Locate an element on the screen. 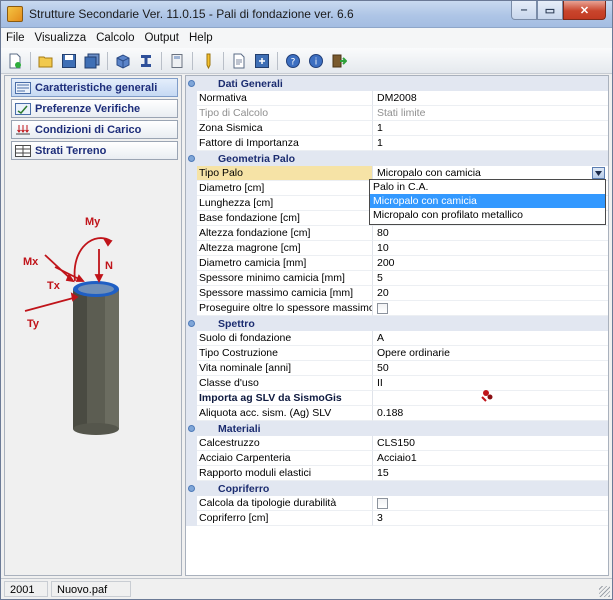 This screenshot has height=600, width=613. prop-altezza-fondazione: Altezza fondazione [cm] 80 is located at coordinates (397, 233).